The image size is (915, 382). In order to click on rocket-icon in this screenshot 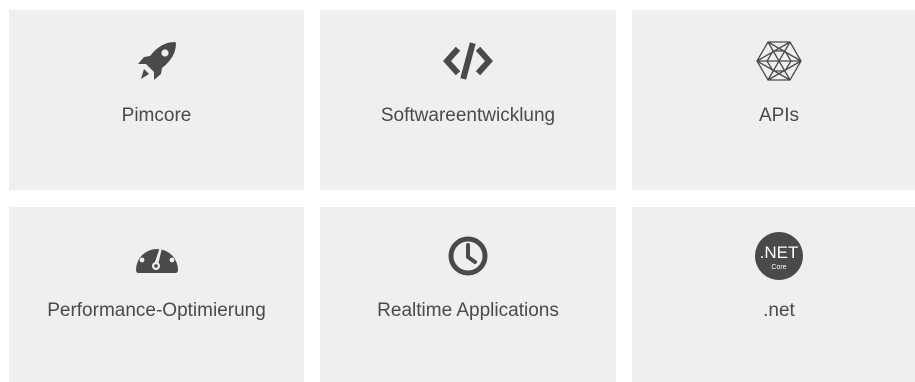, I will do `click(157, 61)`.